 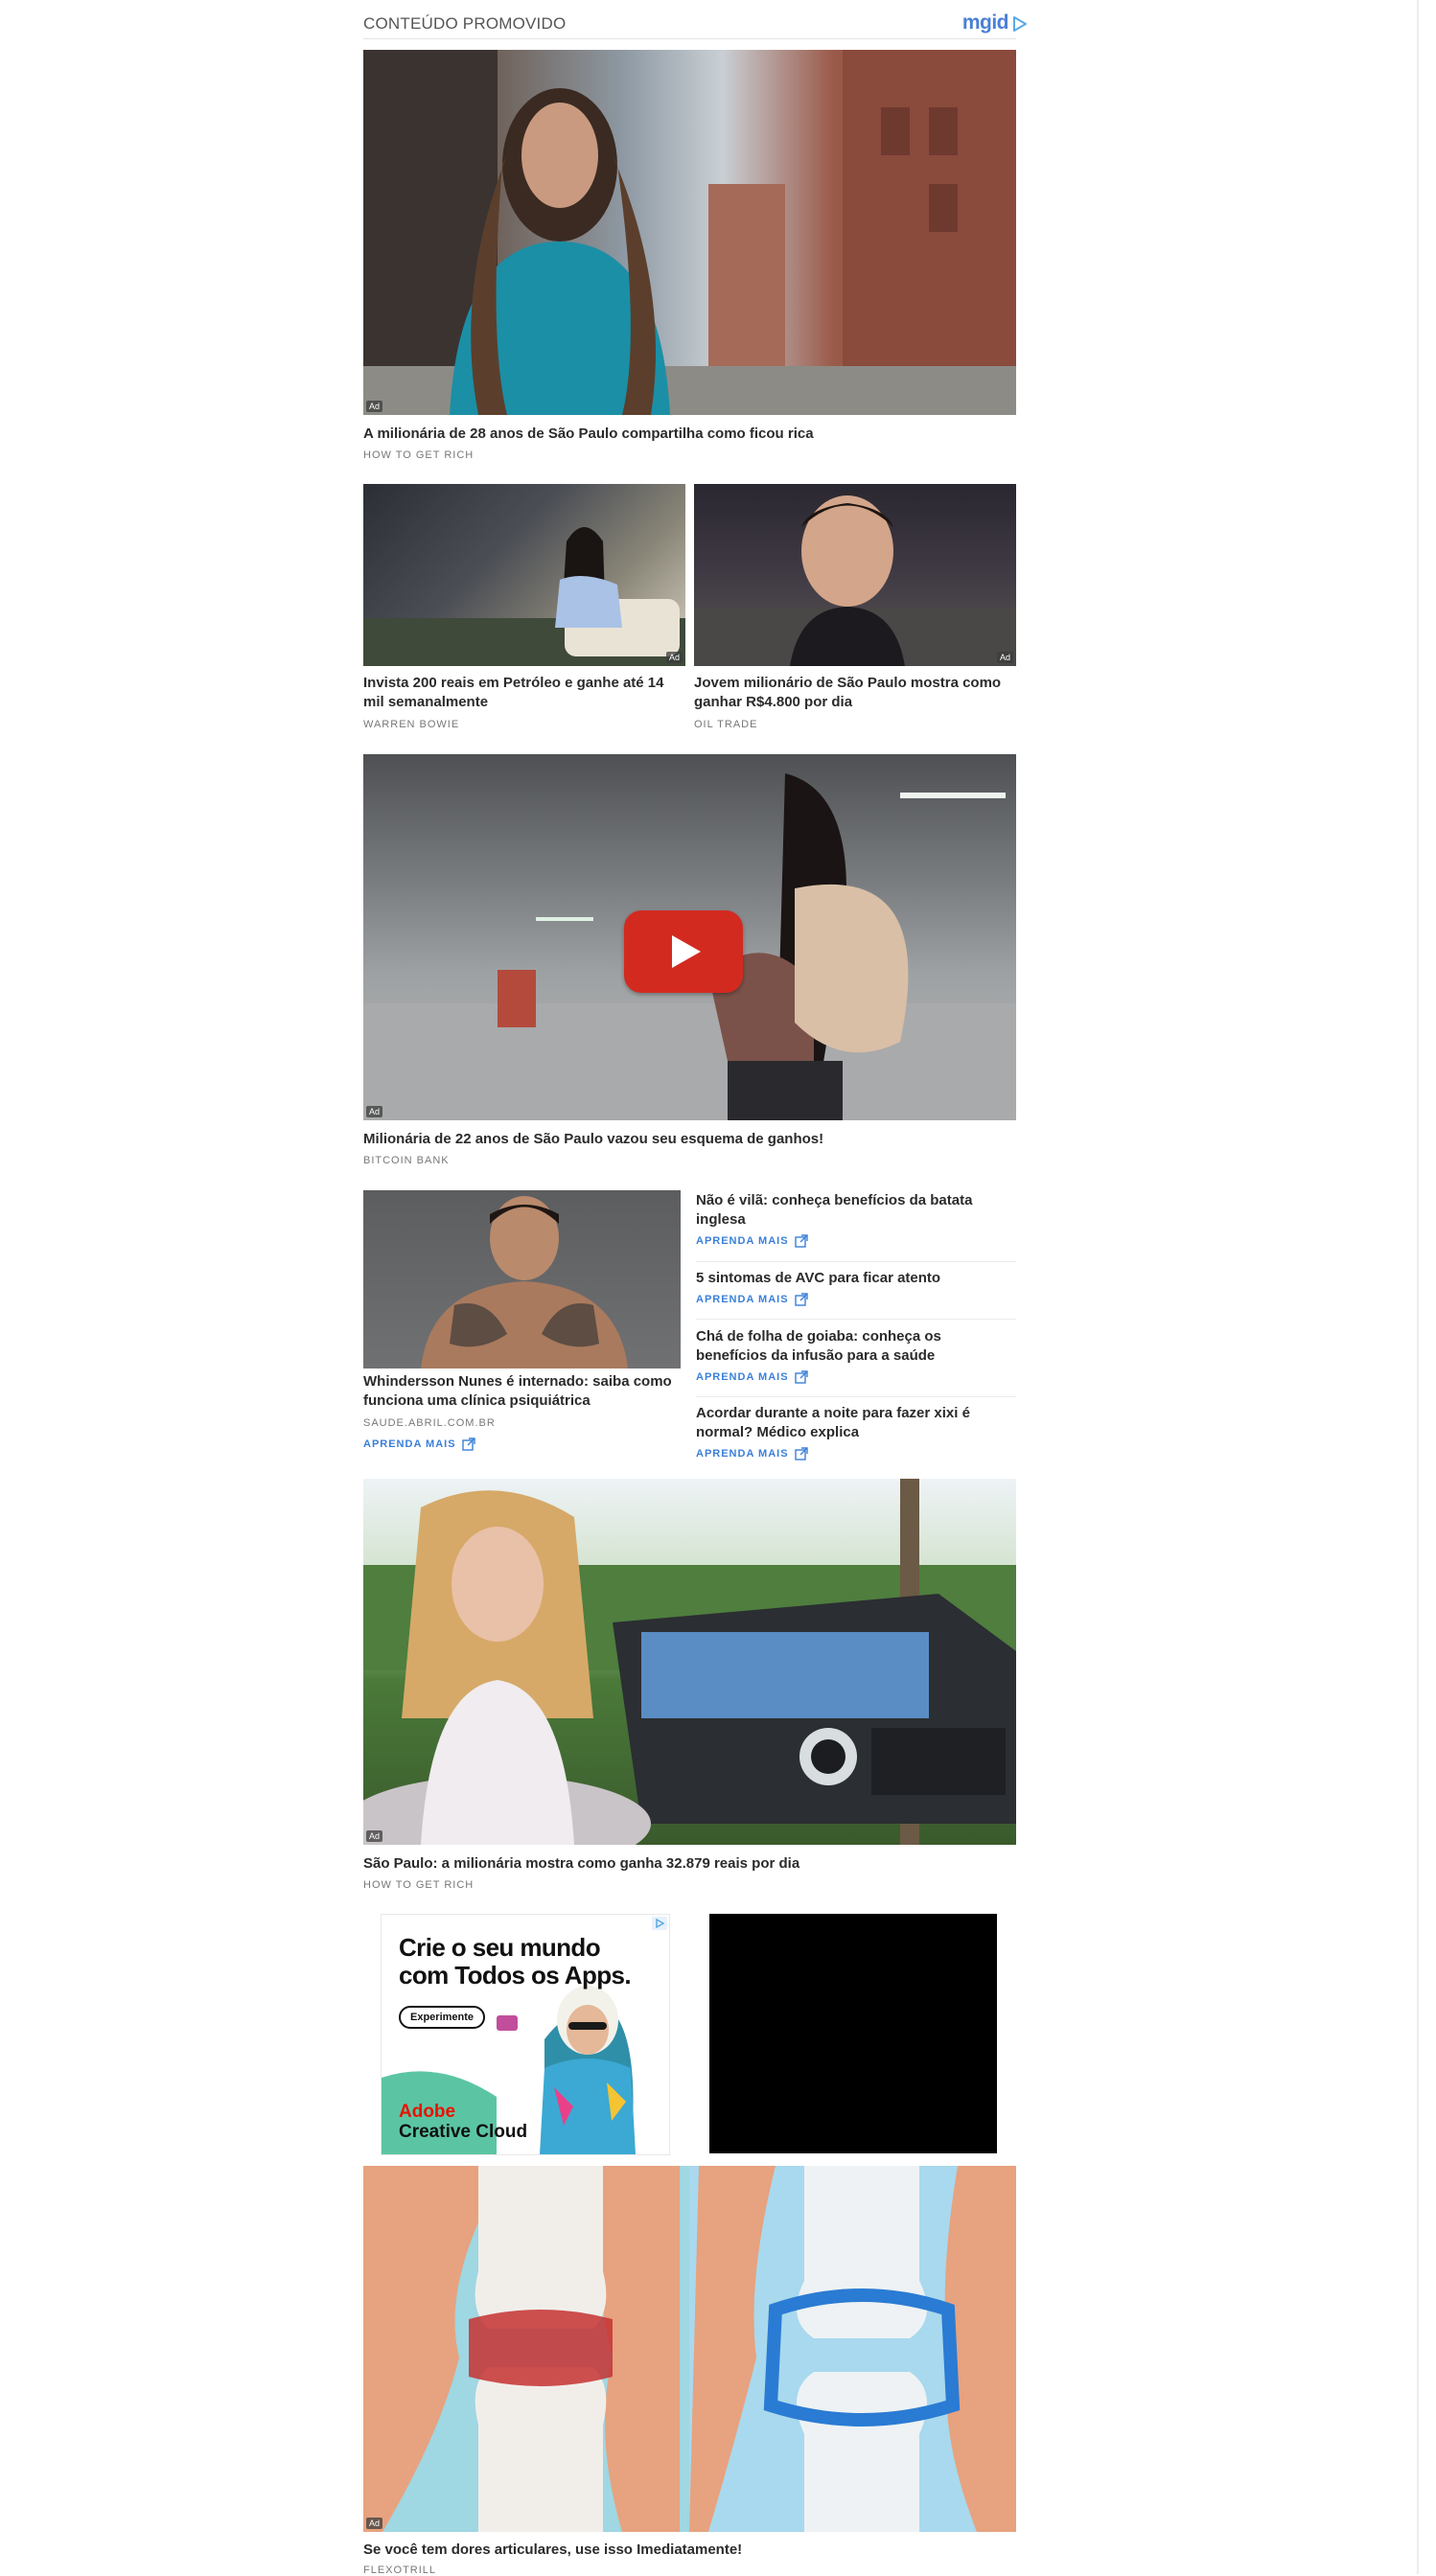 I want to click on page-edge-divider, so click(x=1418, y=1287).